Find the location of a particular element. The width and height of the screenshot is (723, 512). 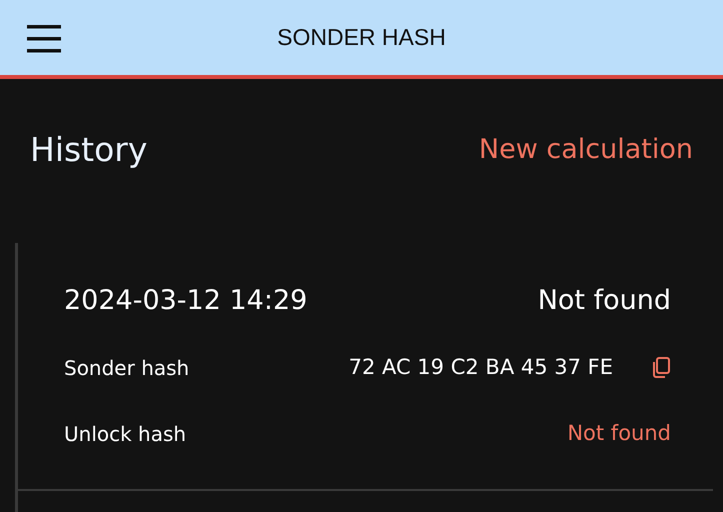

entry-date: 2024-03-12 14:29 is located at coordinates (186, 301).